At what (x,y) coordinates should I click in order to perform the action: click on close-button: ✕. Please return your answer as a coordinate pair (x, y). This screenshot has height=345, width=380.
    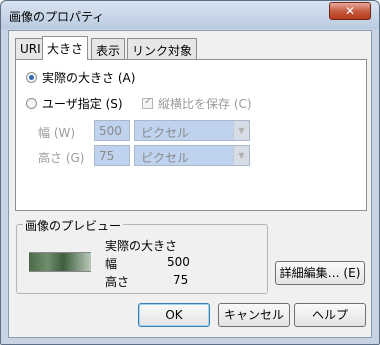
    Looking at the image, I should click on (350, 11).